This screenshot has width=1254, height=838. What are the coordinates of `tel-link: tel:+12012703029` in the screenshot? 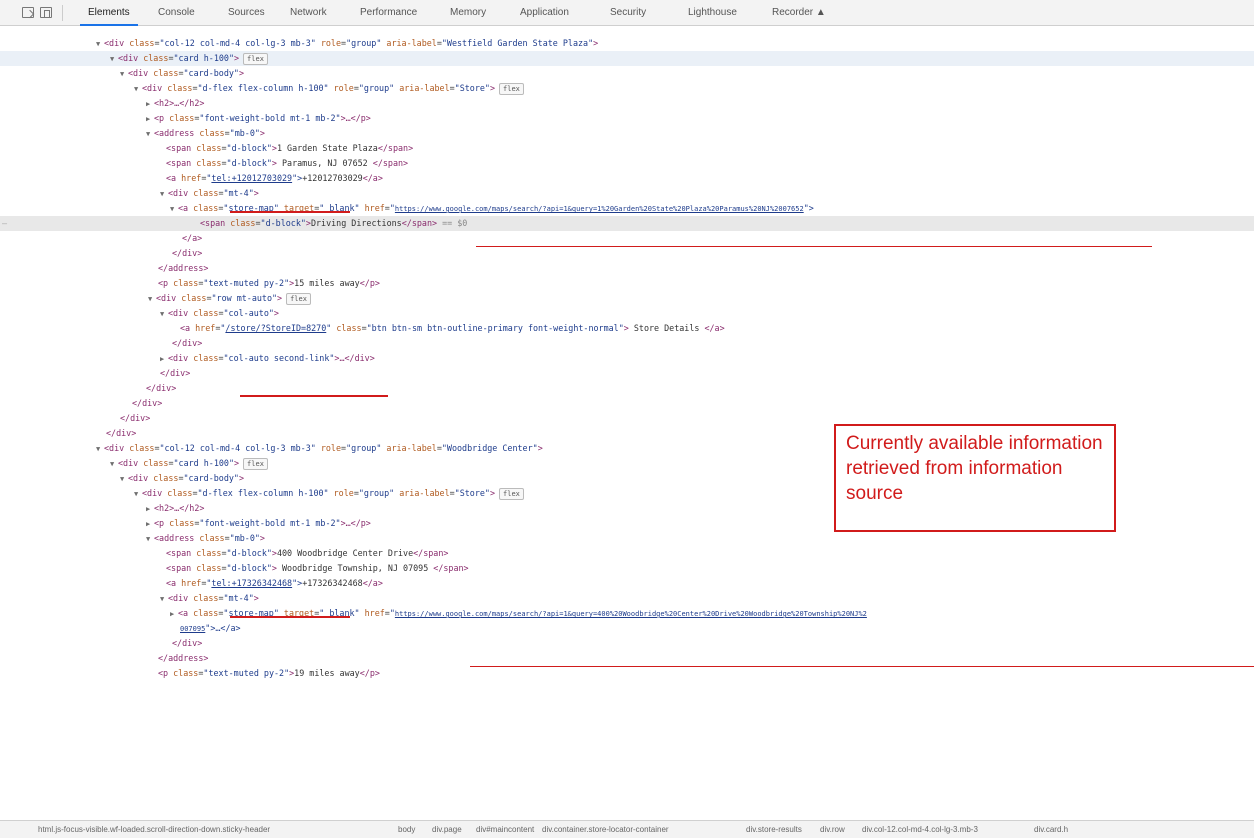 It's located at (251, 178).